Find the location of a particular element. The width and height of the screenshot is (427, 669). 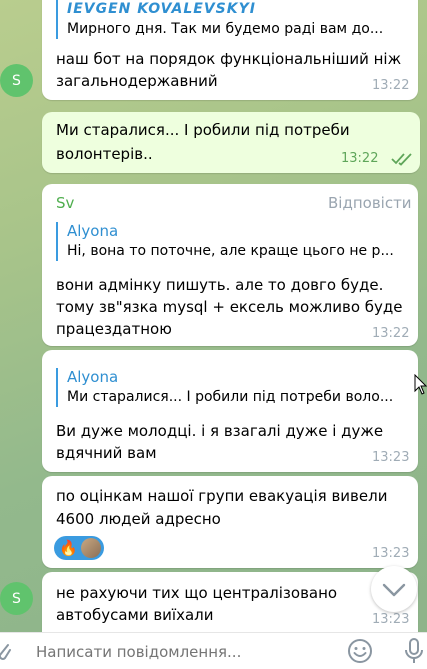

message-line: наш бот на порядок функціональніший ніж is located at coordinates (229, 59).